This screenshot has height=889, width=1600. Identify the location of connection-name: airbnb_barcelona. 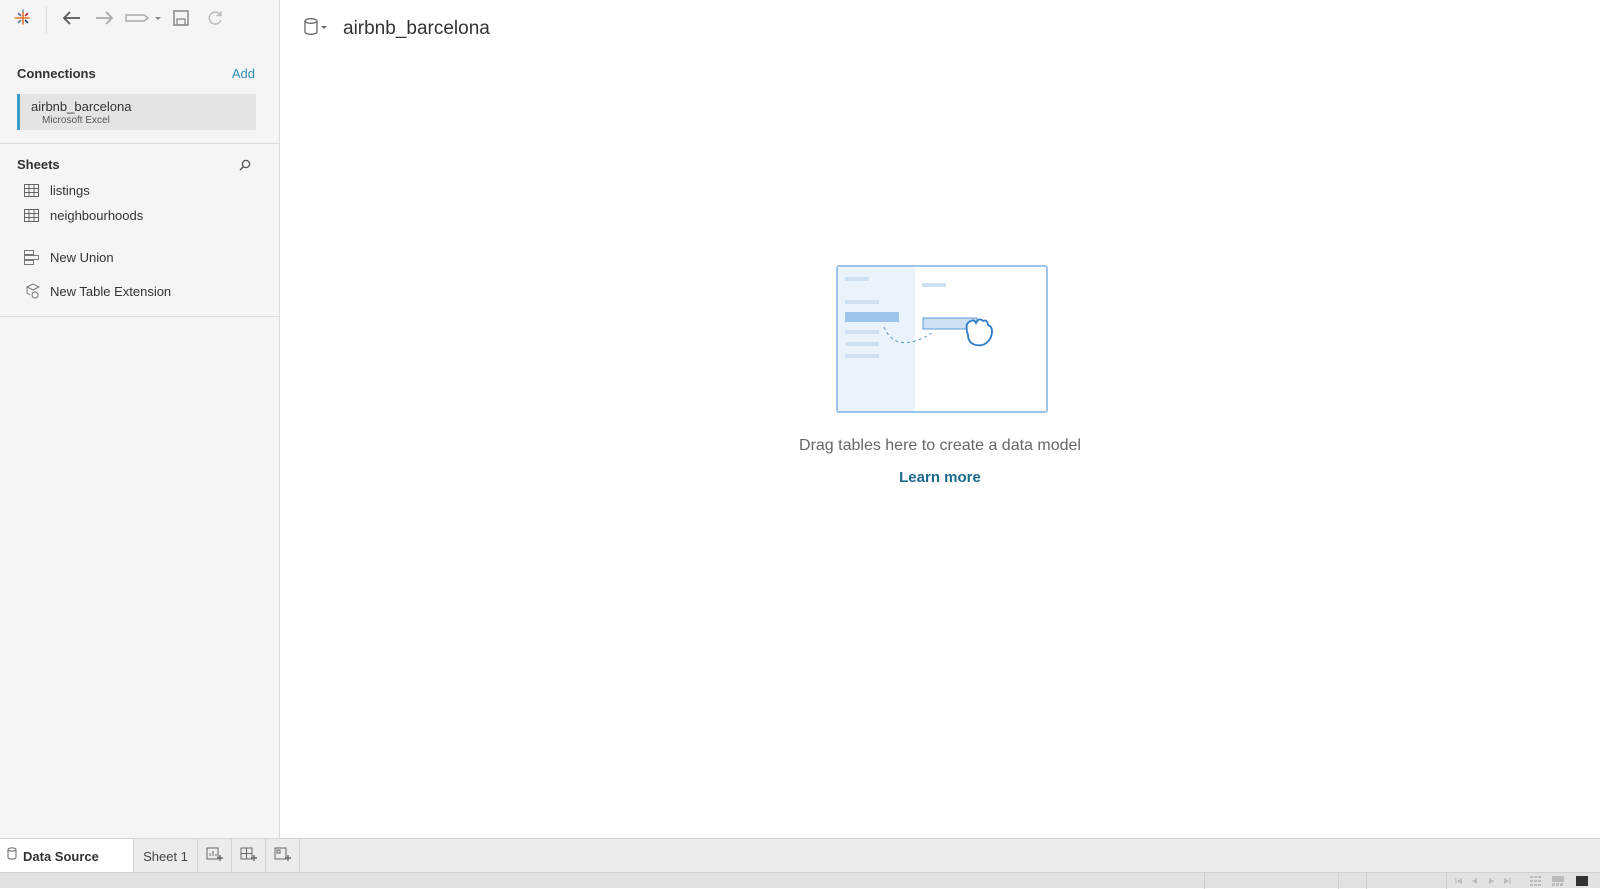
(81, 106).